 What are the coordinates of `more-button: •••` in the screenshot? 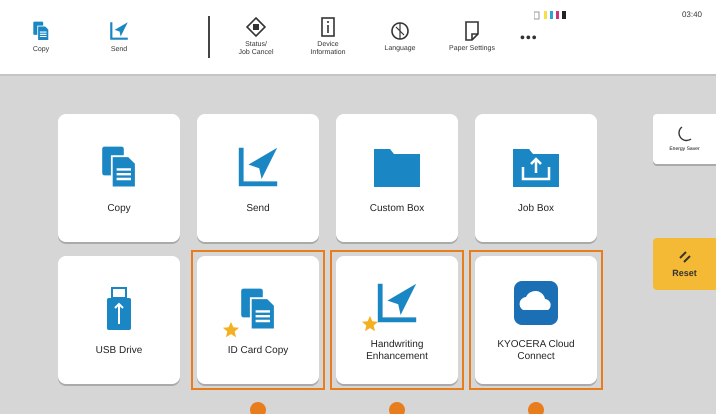 It's located at (529, 37).